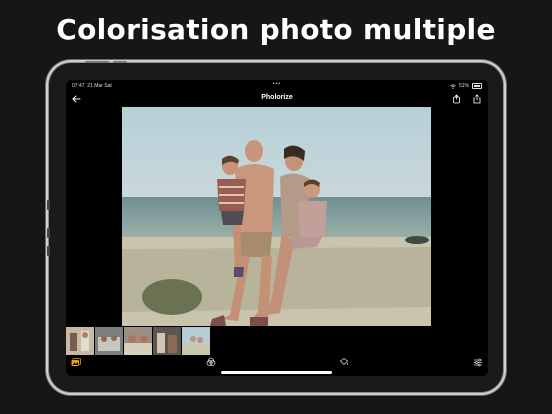 This screenshot has height=414, width=552. I want to click on nav-title: Pholorize, so click(277, 97).